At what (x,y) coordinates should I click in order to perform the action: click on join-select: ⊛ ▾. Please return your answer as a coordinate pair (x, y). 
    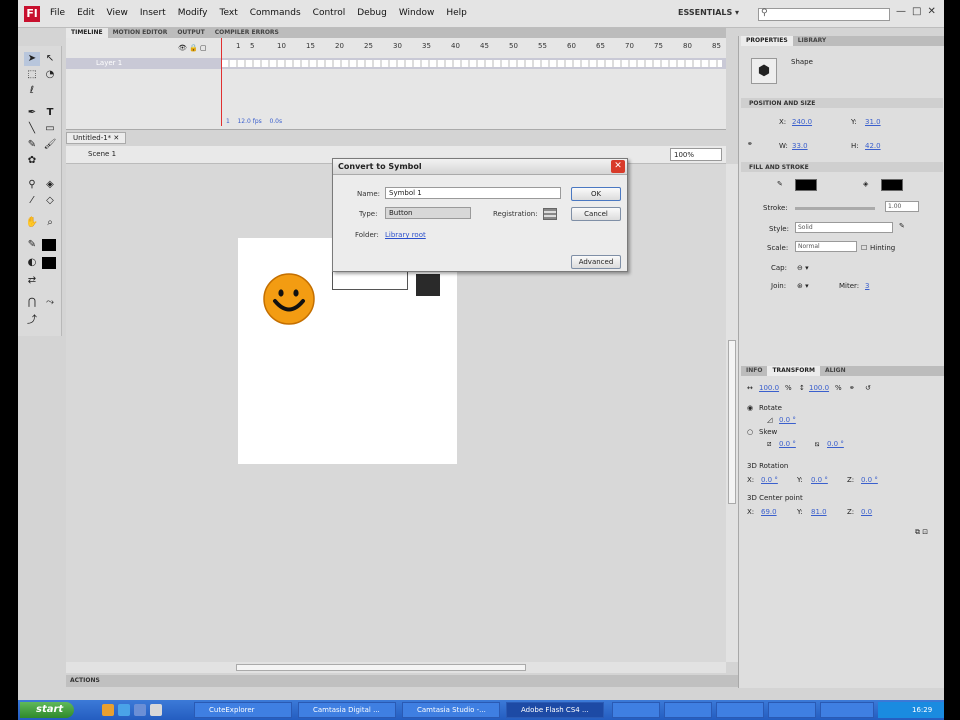
    Looking at the image, I should click on (803, 286).